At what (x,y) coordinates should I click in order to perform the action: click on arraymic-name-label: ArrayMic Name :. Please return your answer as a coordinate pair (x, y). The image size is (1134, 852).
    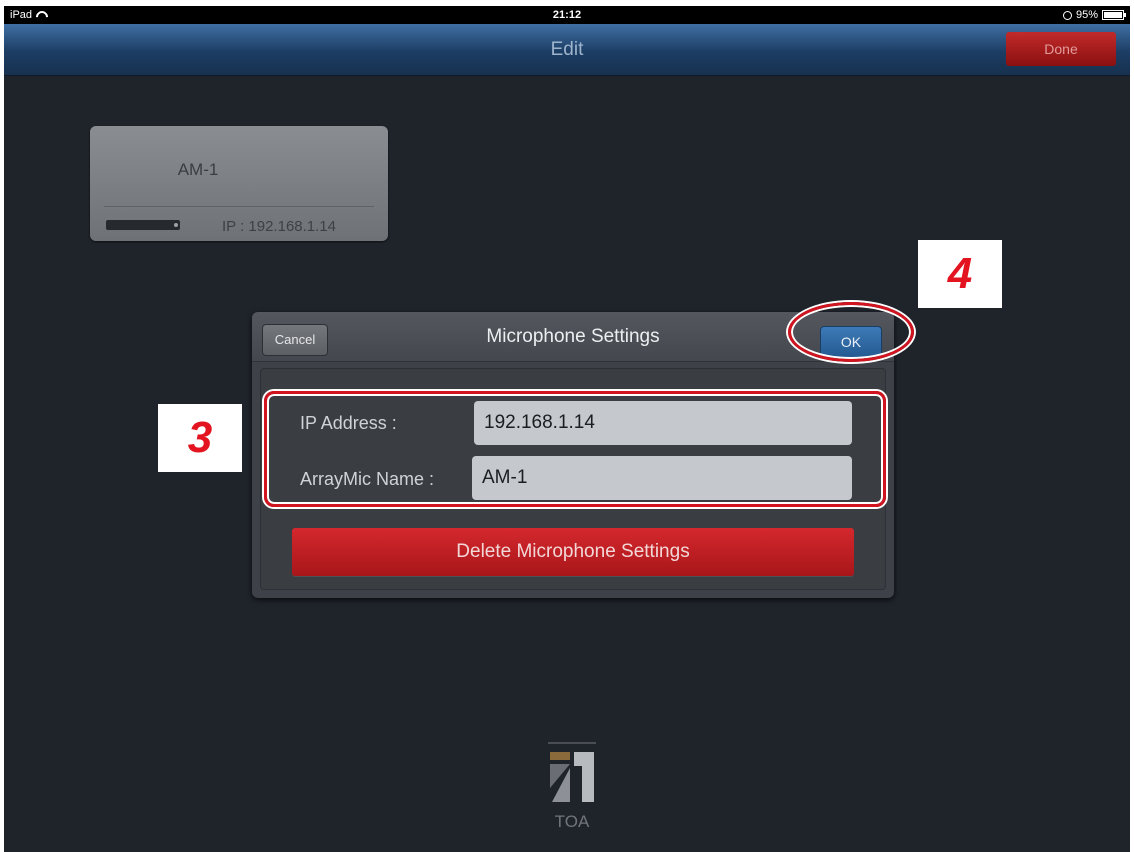
    Looking at the image, I should click on (367, 479).